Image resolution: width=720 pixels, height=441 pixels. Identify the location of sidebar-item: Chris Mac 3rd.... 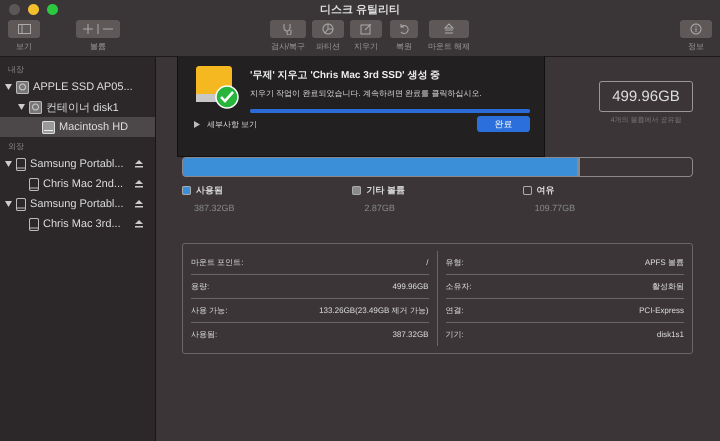
(77, 224).